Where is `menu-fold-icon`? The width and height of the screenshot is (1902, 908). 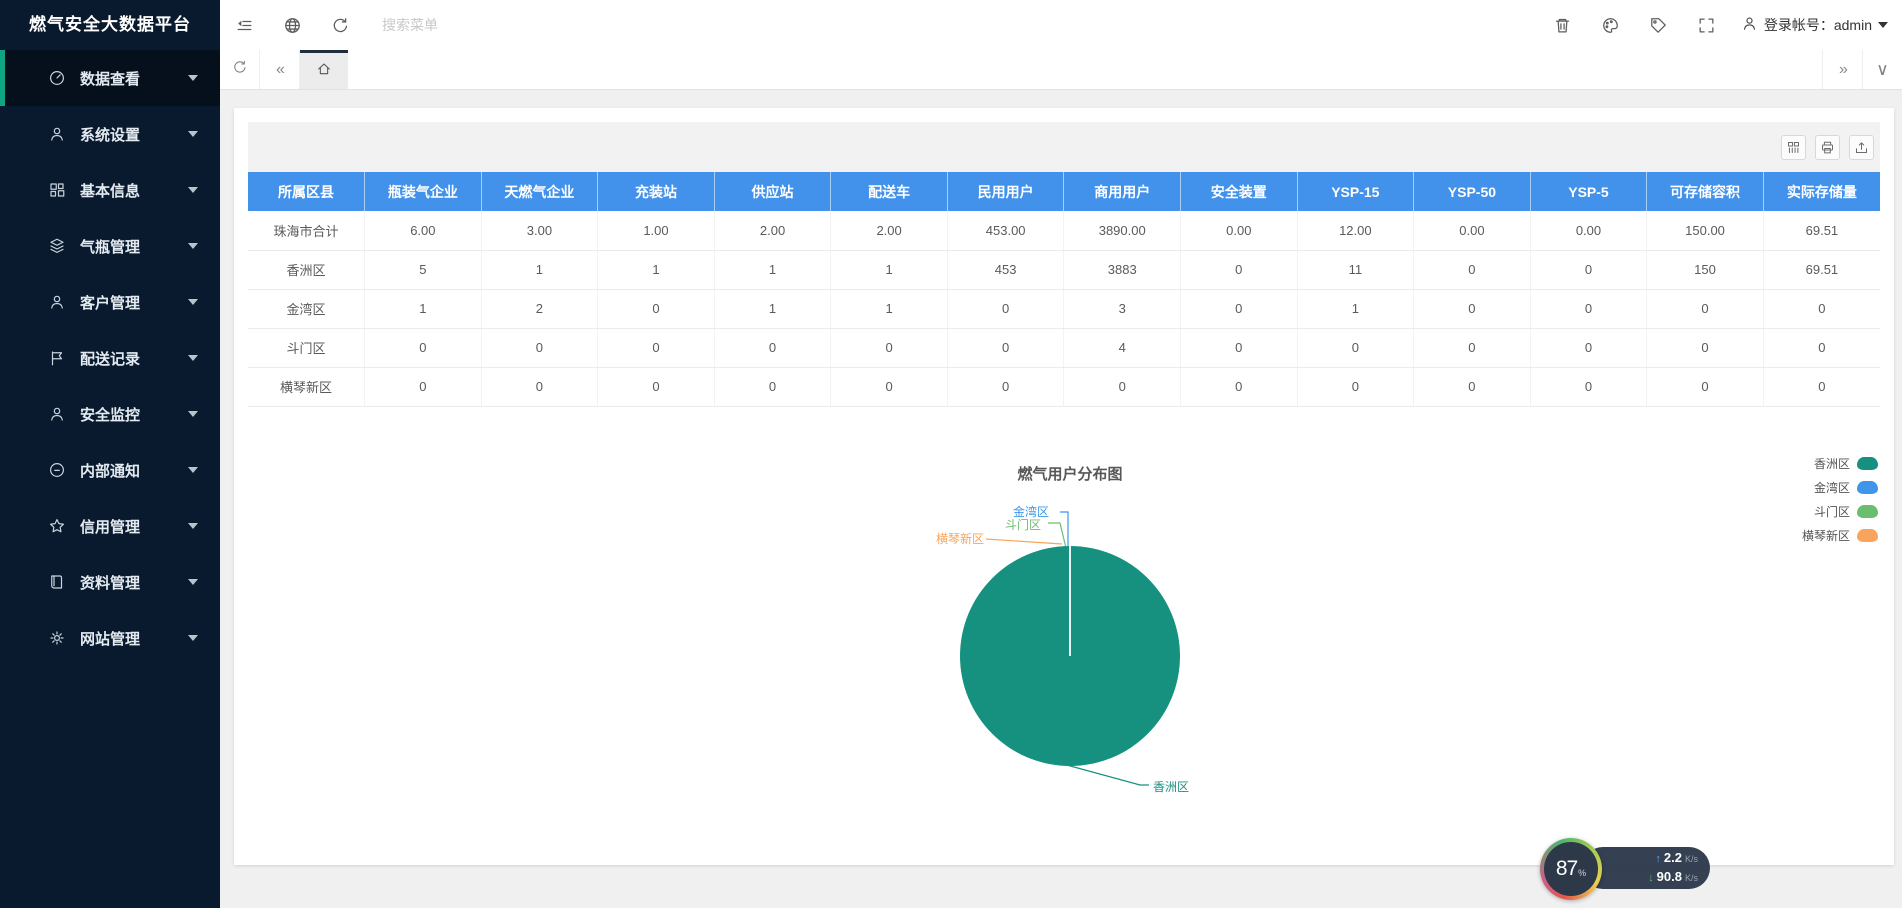 menu-fold-icon is located at coordinates (244, 25).